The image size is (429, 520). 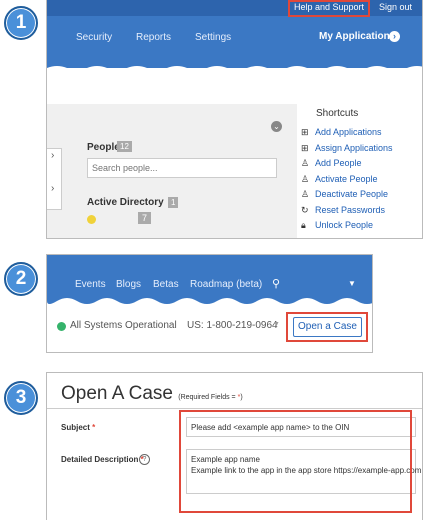 What do you see at coordinates (144, 459) in the screenshot?
I see `help-circle-icon: ?` at bounding box center [144, 459].